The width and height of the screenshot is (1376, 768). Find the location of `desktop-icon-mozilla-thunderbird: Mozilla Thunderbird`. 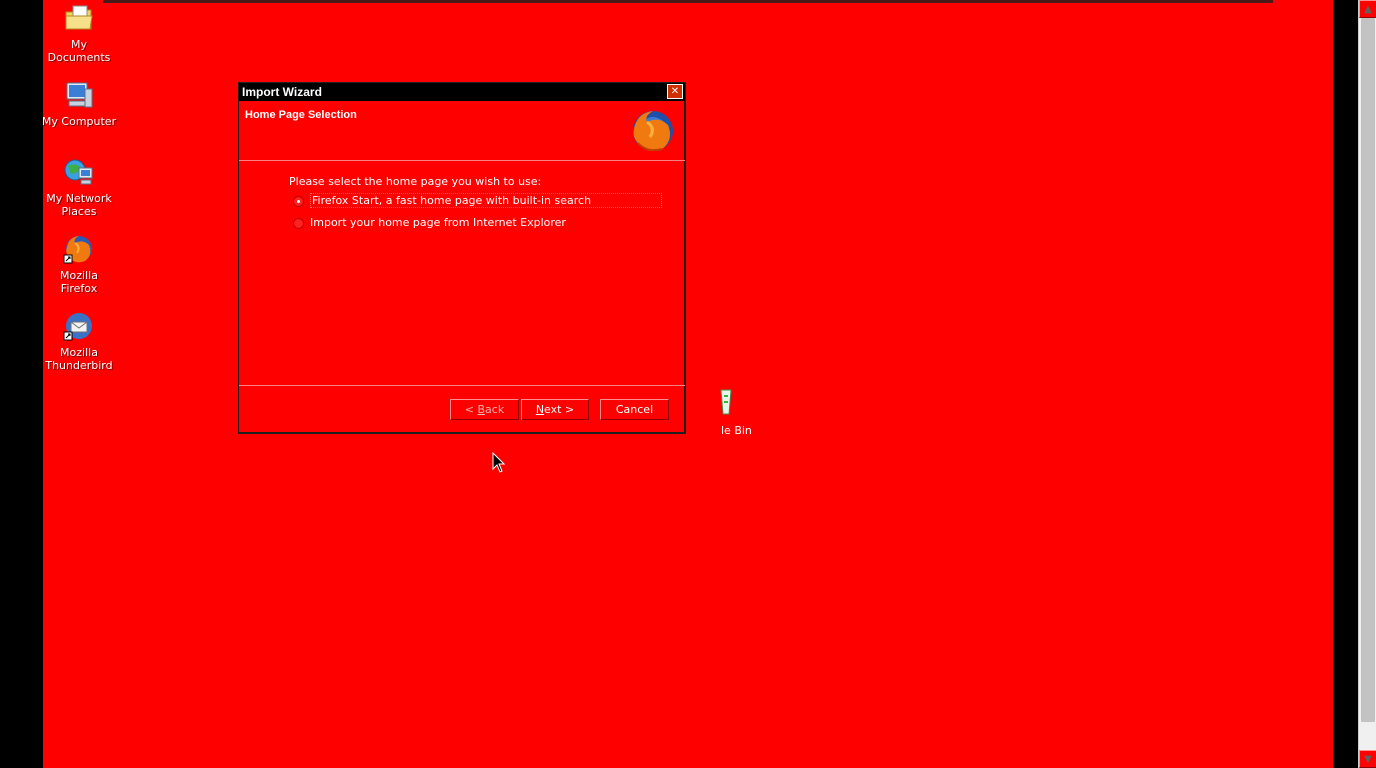

desktop-icon-mozilla-thunderbird: Mozilla Thunderbird is located at coordinates (80, 341).